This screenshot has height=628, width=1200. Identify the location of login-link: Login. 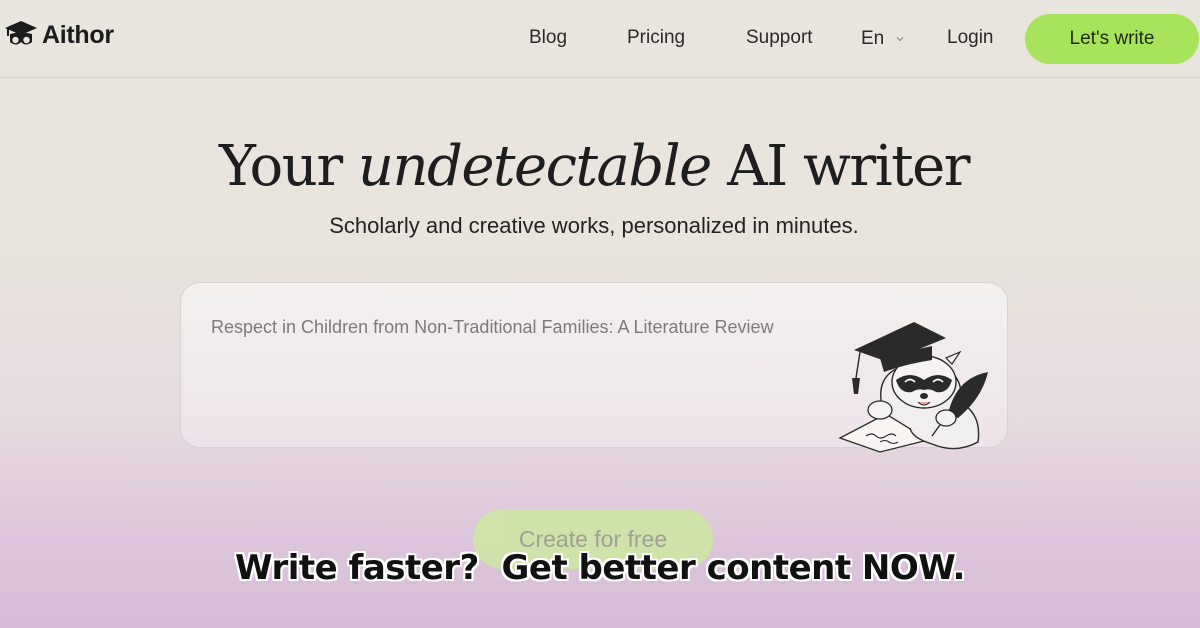
(970, 38).